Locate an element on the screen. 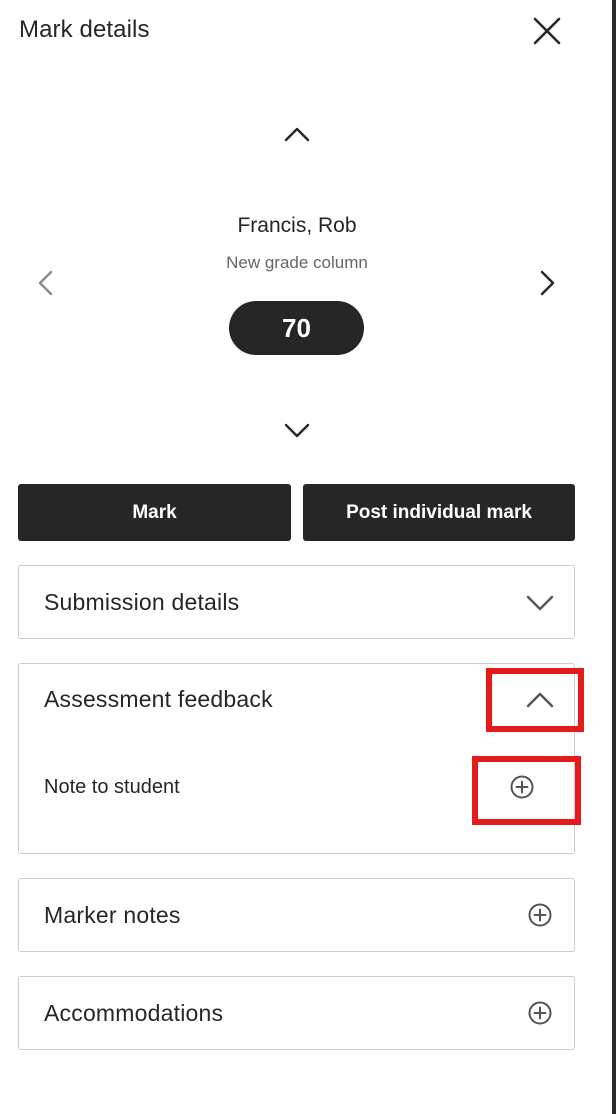 This screenshot has height=1114, width=616. next-student-down-button is located at coordinates (297, 430).